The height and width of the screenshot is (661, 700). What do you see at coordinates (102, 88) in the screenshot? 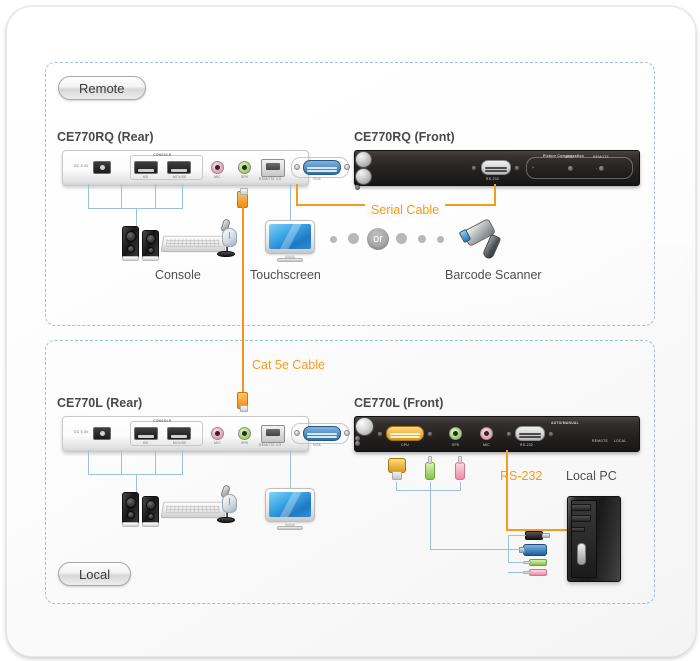
I see `badge-remote-label: Remote` at bounding box center [102, 88].